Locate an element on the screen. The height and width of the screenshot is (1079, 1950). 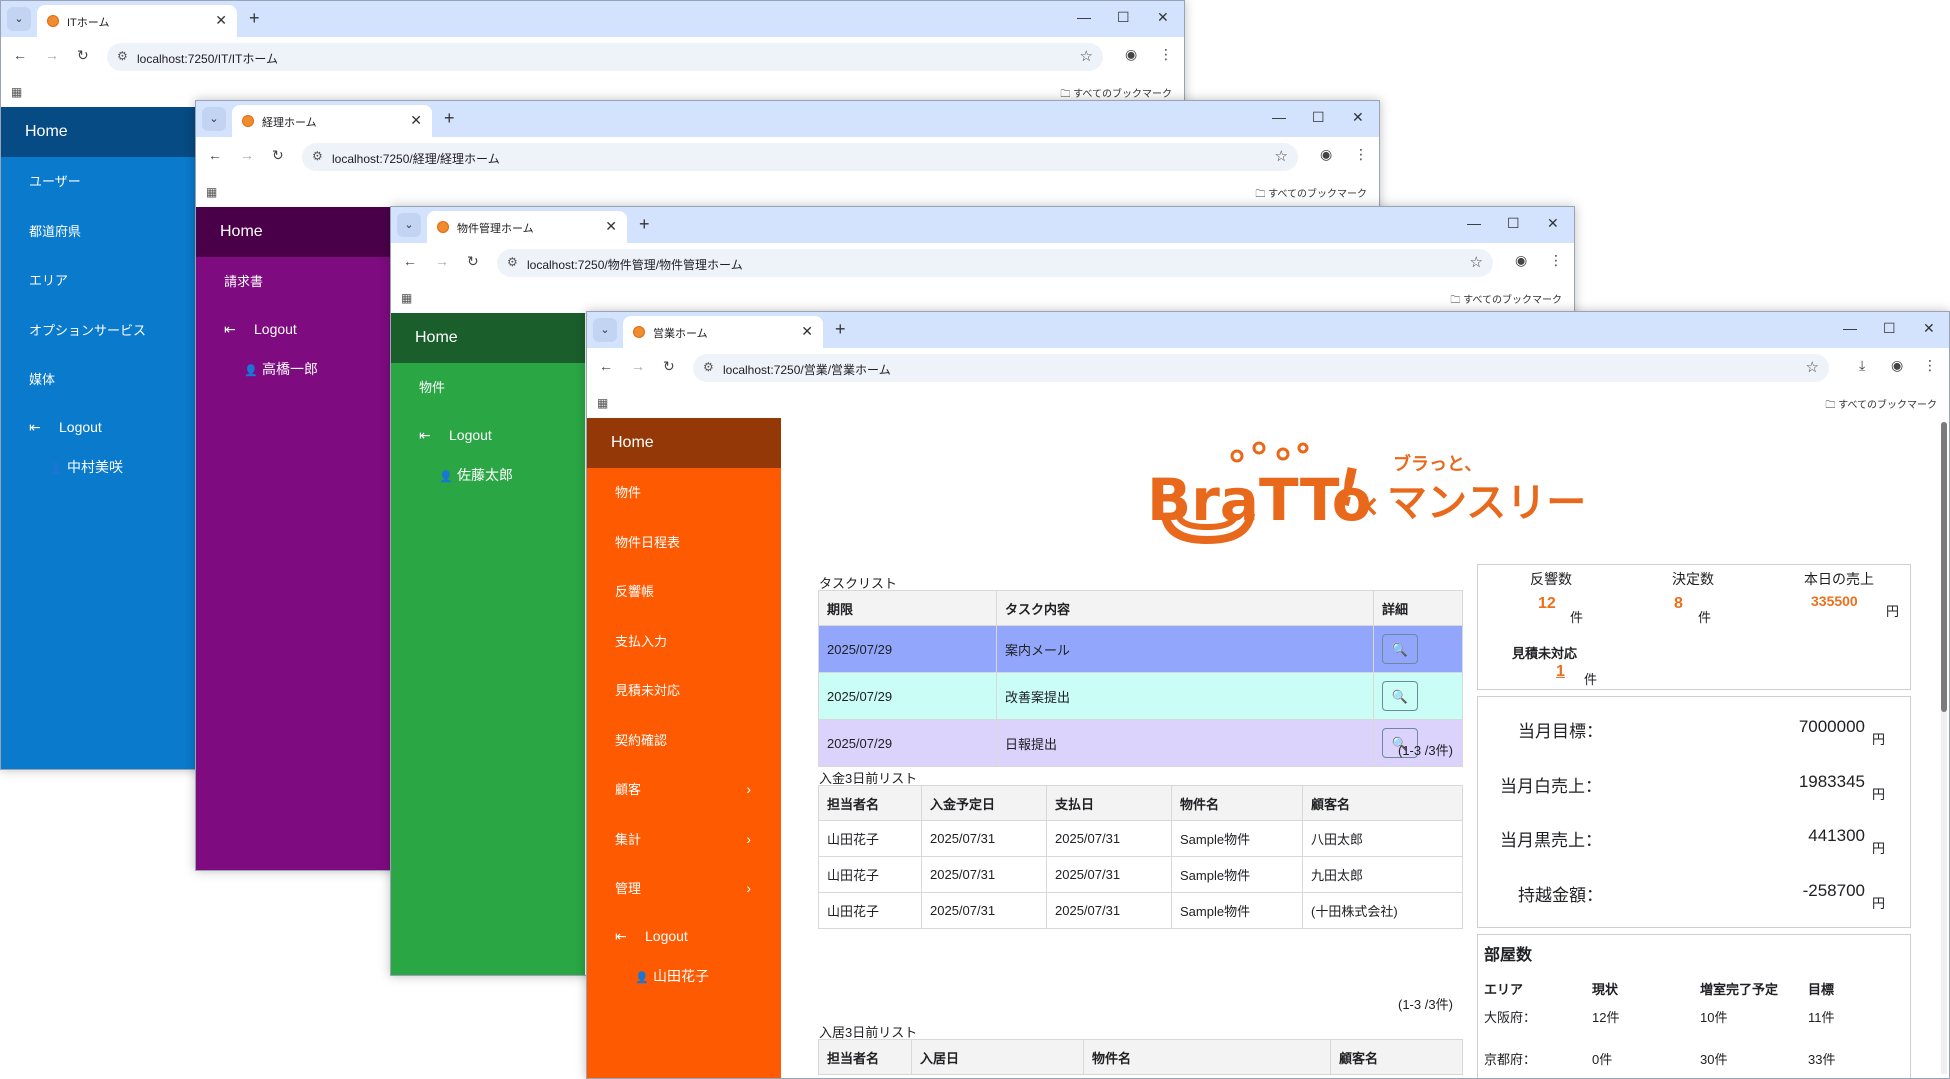
sidebar-item-contract-check: 契約確認 is located at coordinates (684, 741).